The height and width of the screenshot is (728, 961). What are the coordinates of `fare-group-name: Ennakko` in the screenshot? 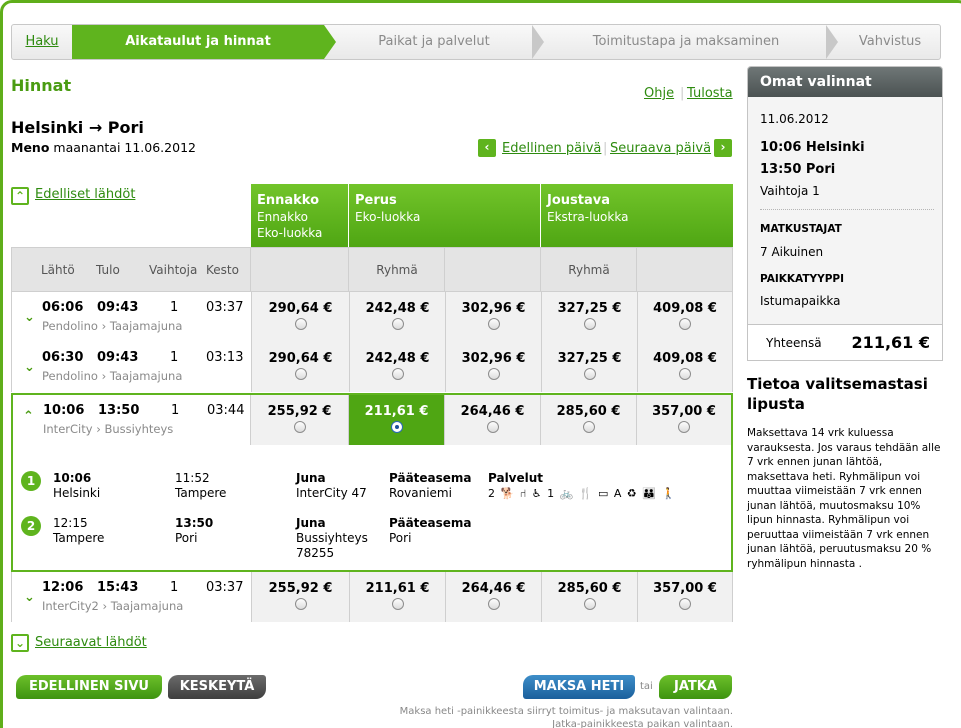 It's located at (288, 200).